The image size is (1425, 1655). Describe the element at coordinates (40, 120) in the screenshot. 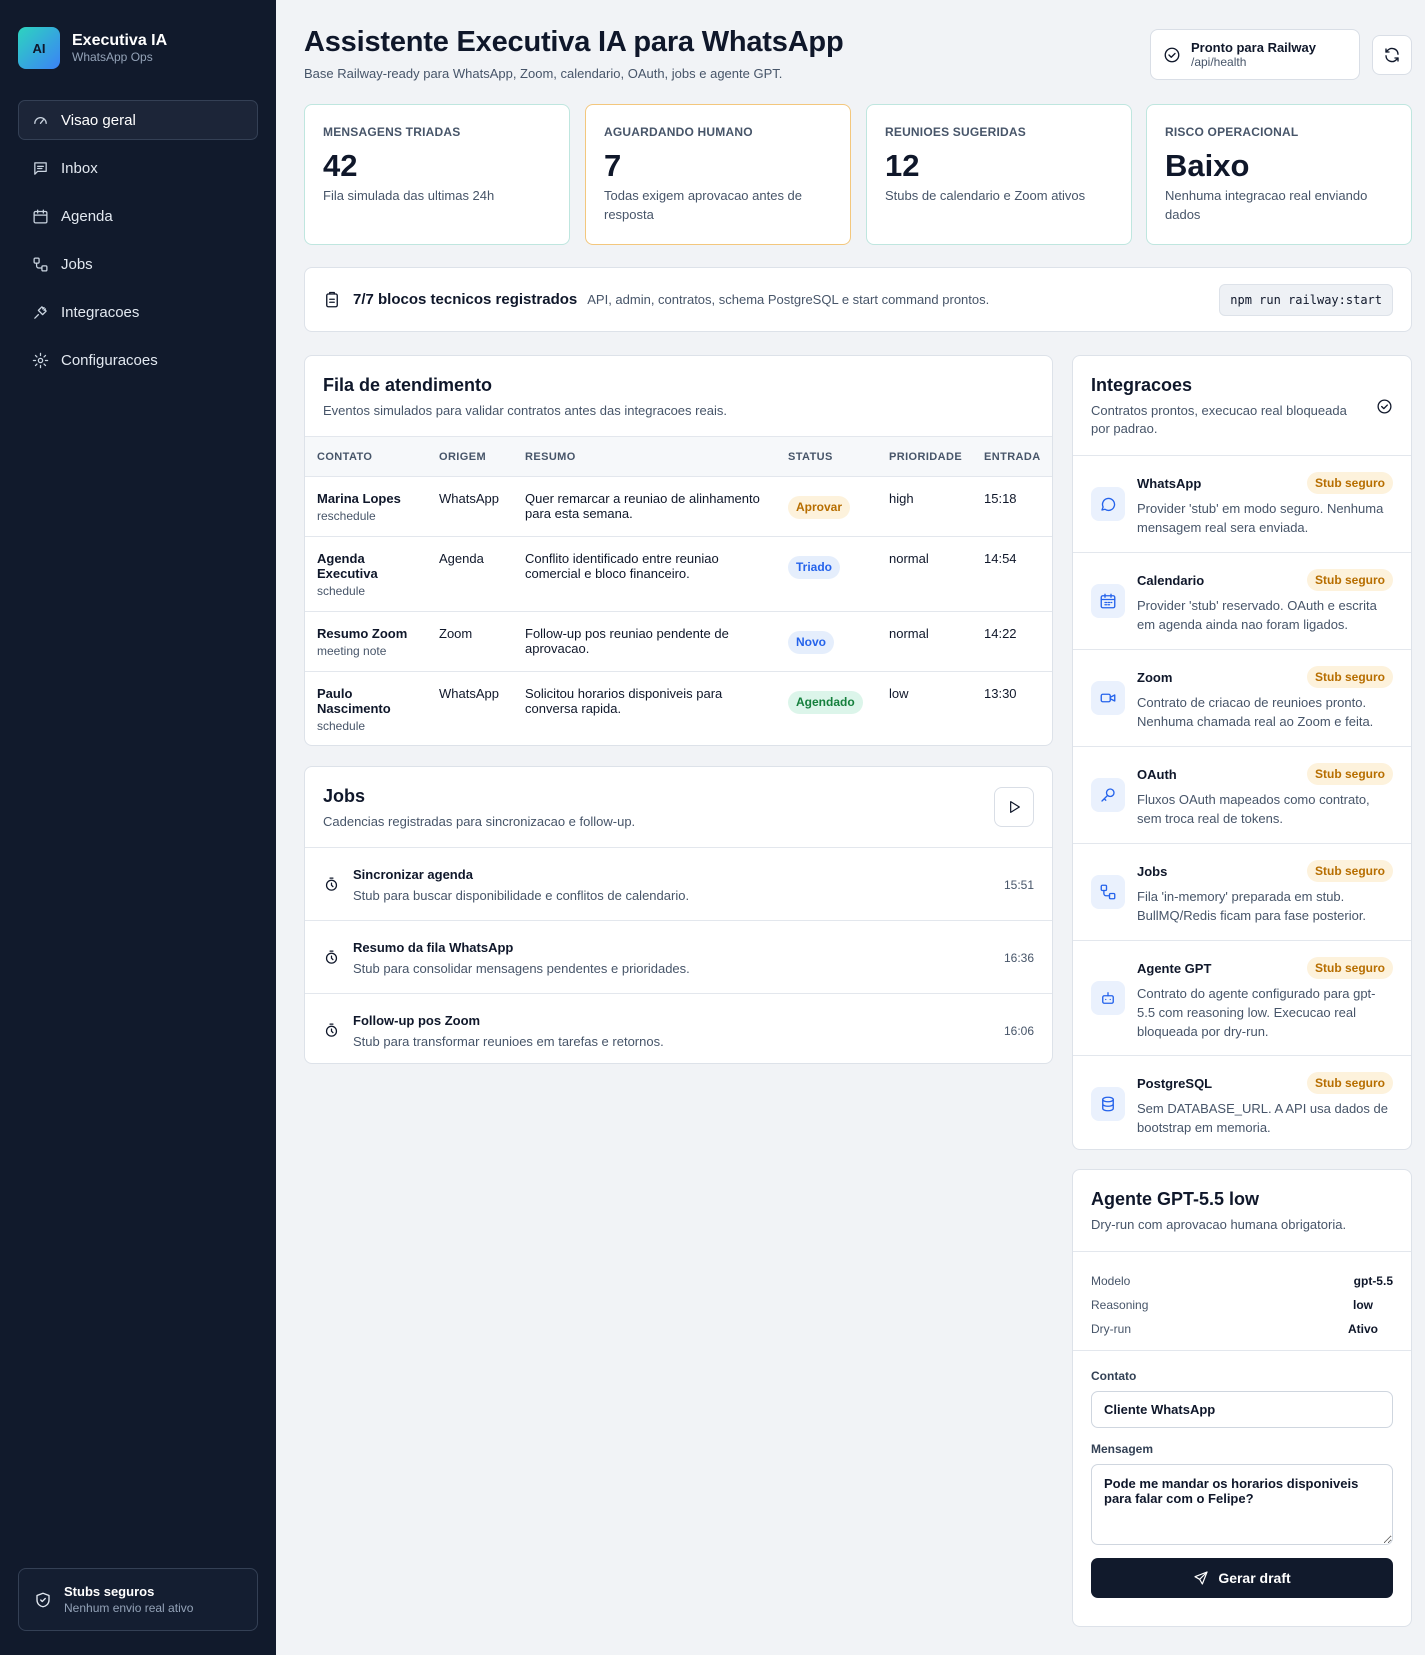

I see `gauge-icon` at that location.